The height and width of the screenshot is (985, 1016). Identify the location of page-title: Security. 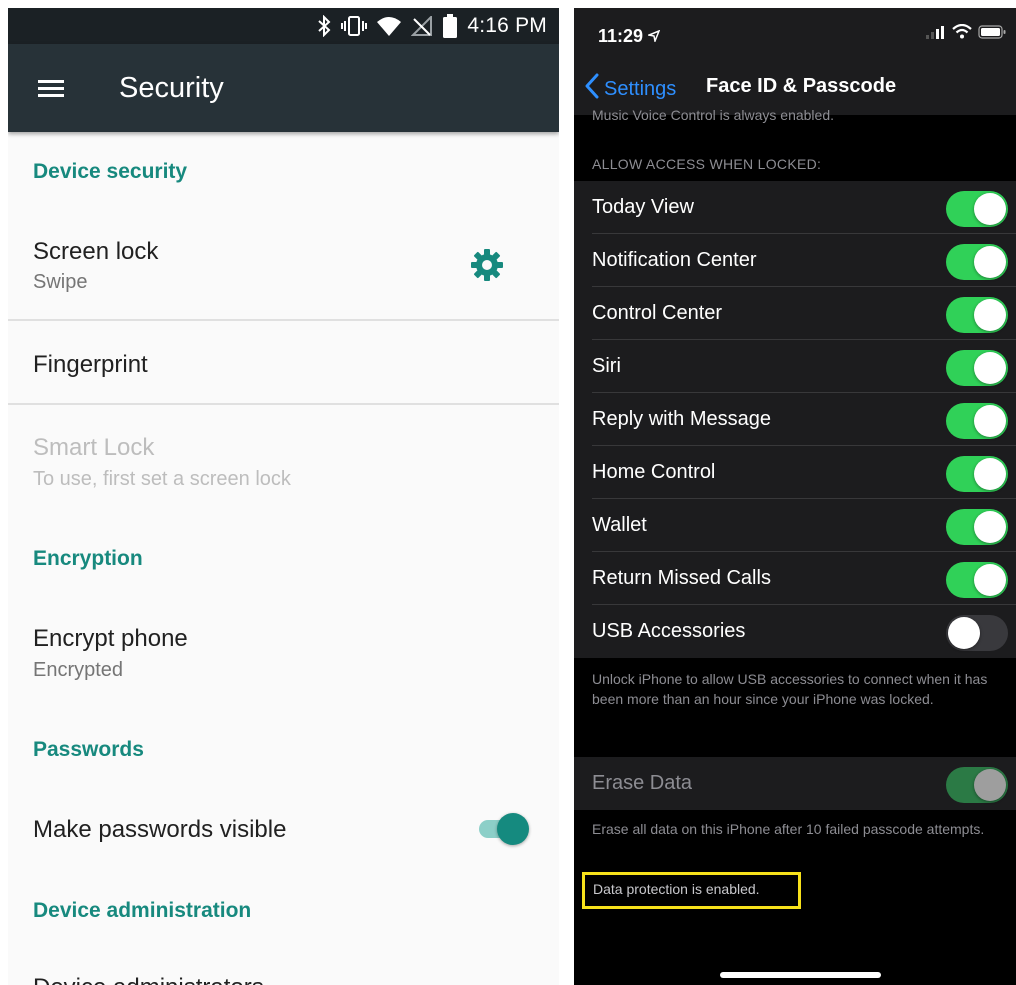
(171, 88).